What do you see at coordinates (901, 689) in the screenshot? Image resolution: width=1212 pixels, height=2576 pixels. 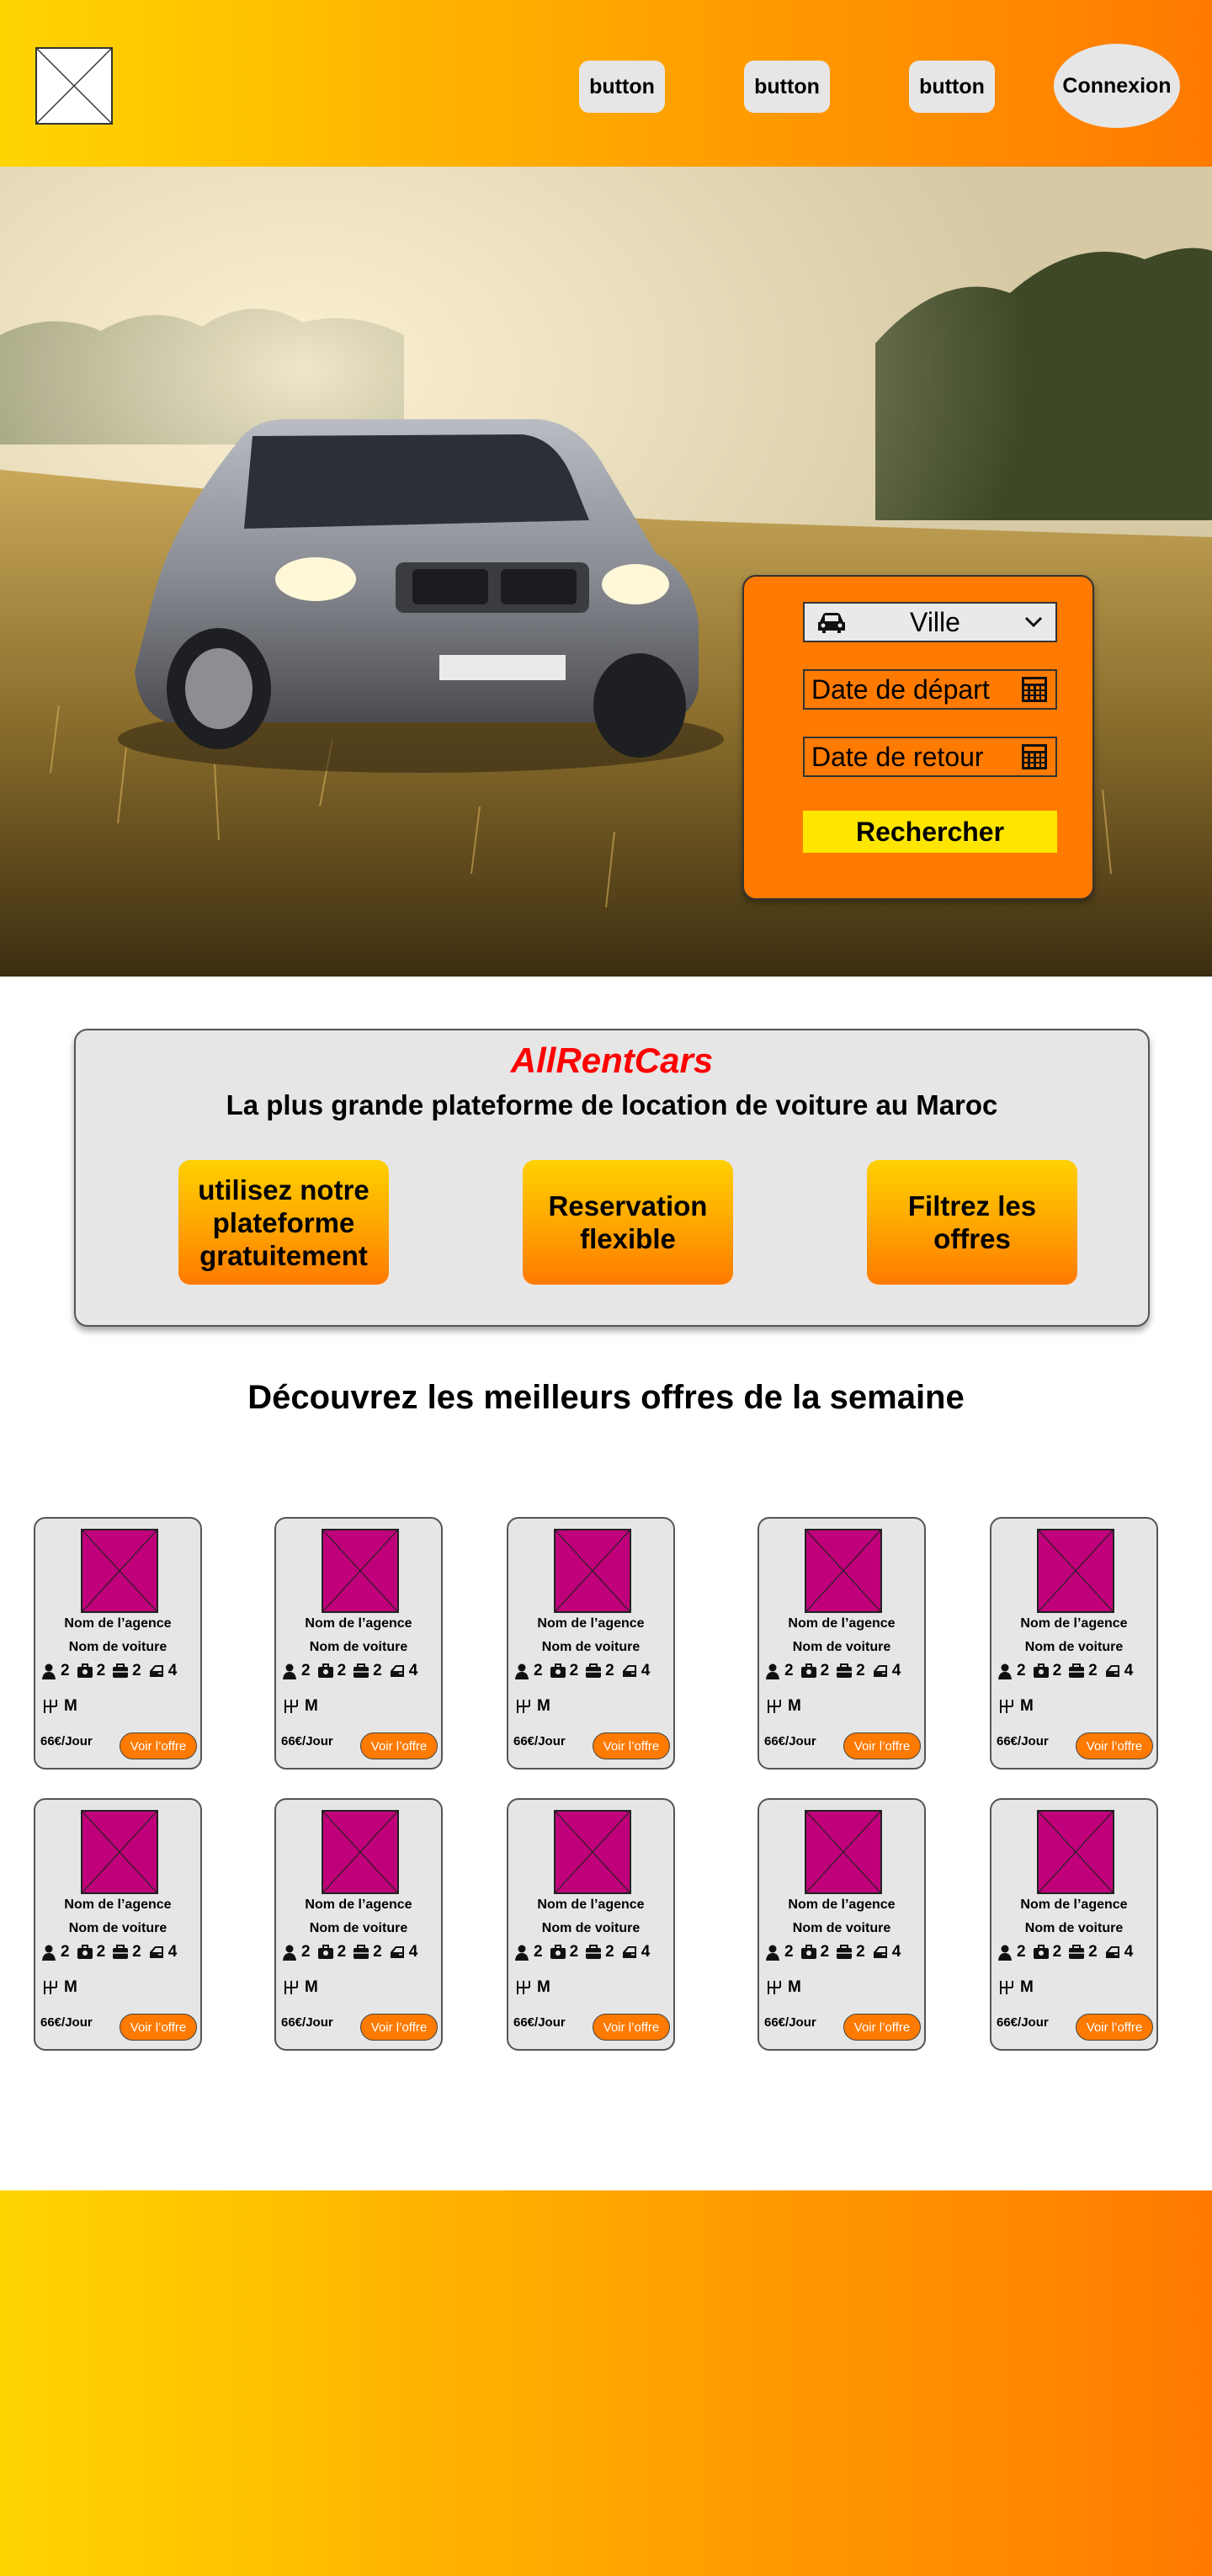 I see `departure-date-label: Date de départ` at bounding box center [901, 689].